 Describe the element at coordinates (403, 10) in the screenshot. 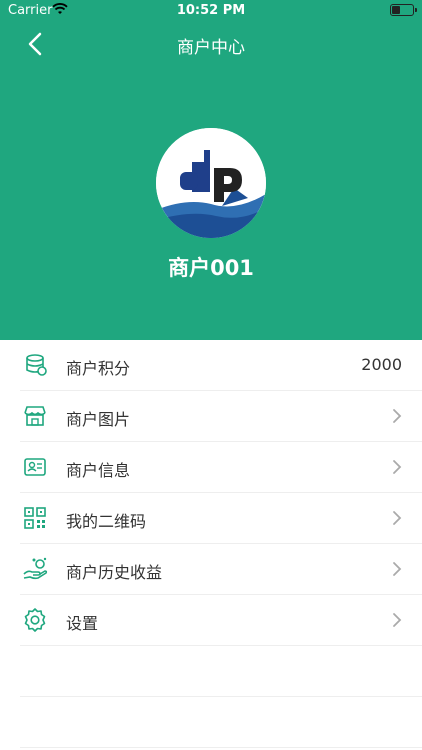

I see `battery-icon` at that location.